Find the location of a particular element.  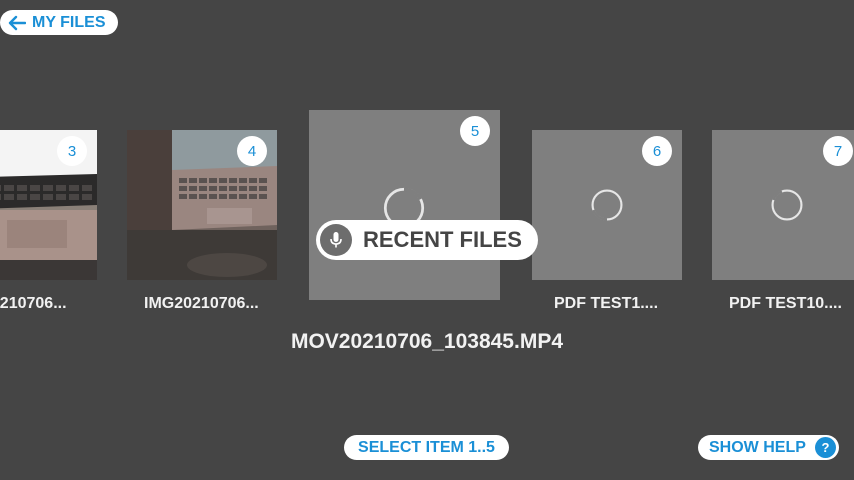

help-question-icon: ? is located at coordinates (825, 447).